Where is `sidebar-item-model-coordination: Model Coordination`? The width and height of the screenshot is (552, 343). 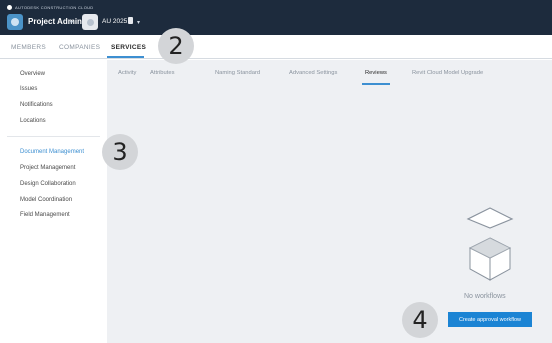 sidebar-item-model-coordination: Model Coordination is located at coordinates (46, 200).